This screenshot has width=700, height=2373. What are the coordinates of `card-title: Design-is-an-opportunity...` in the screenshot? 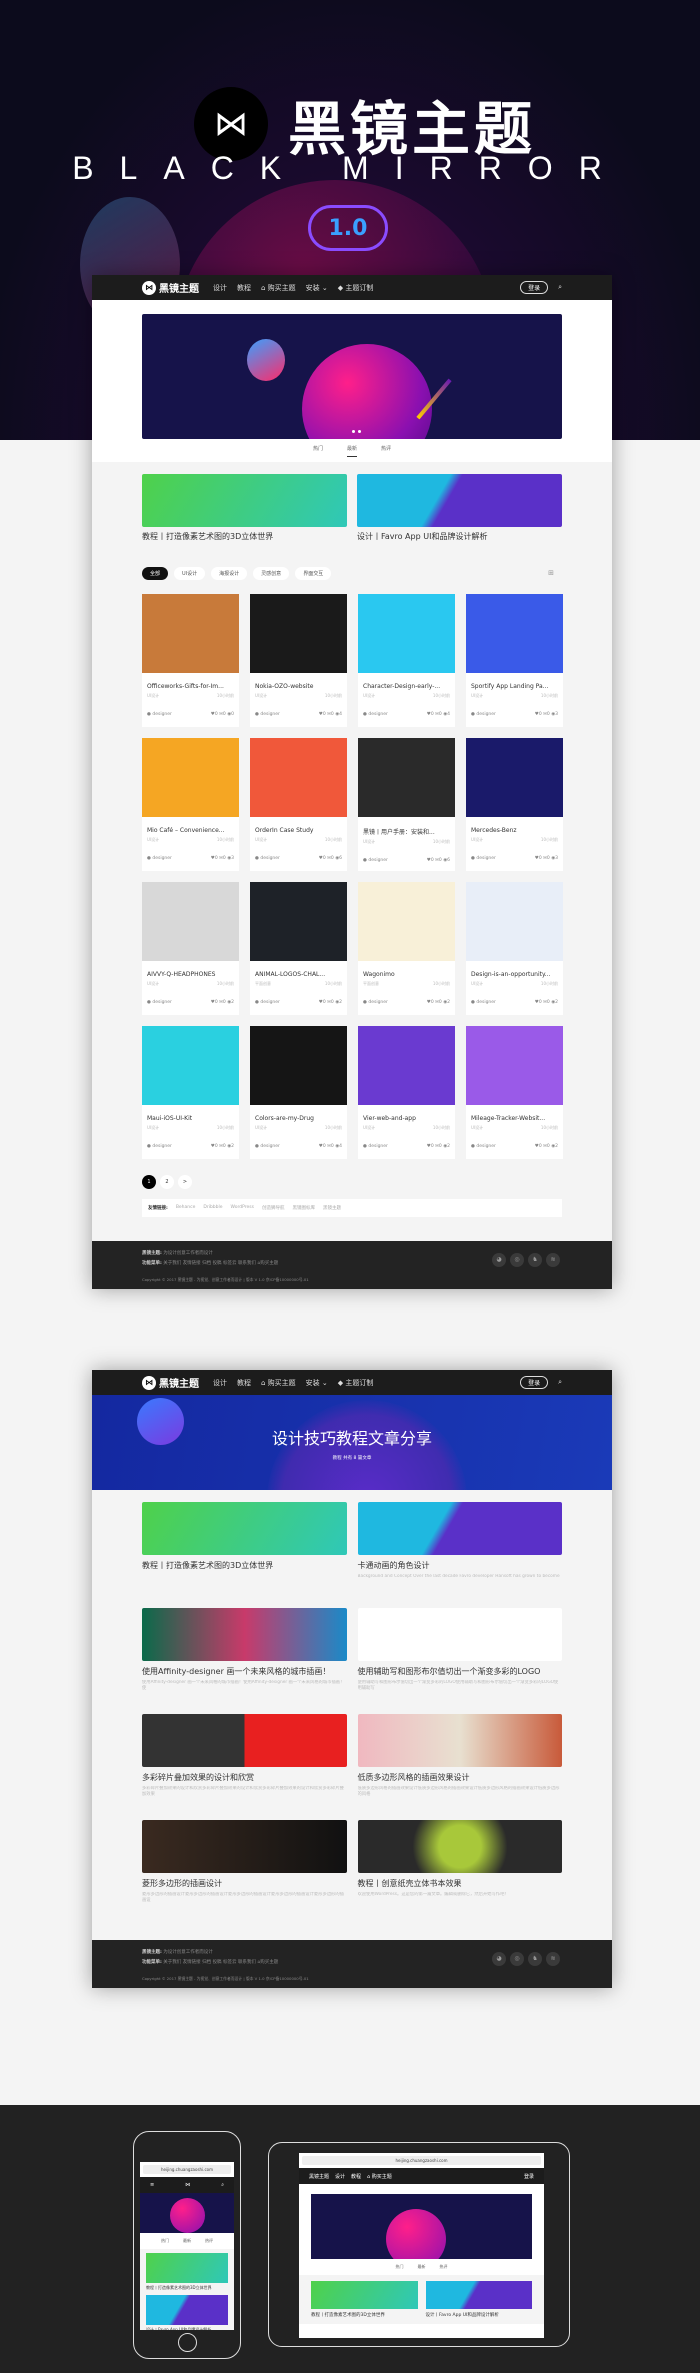 It's located at (514, 969).